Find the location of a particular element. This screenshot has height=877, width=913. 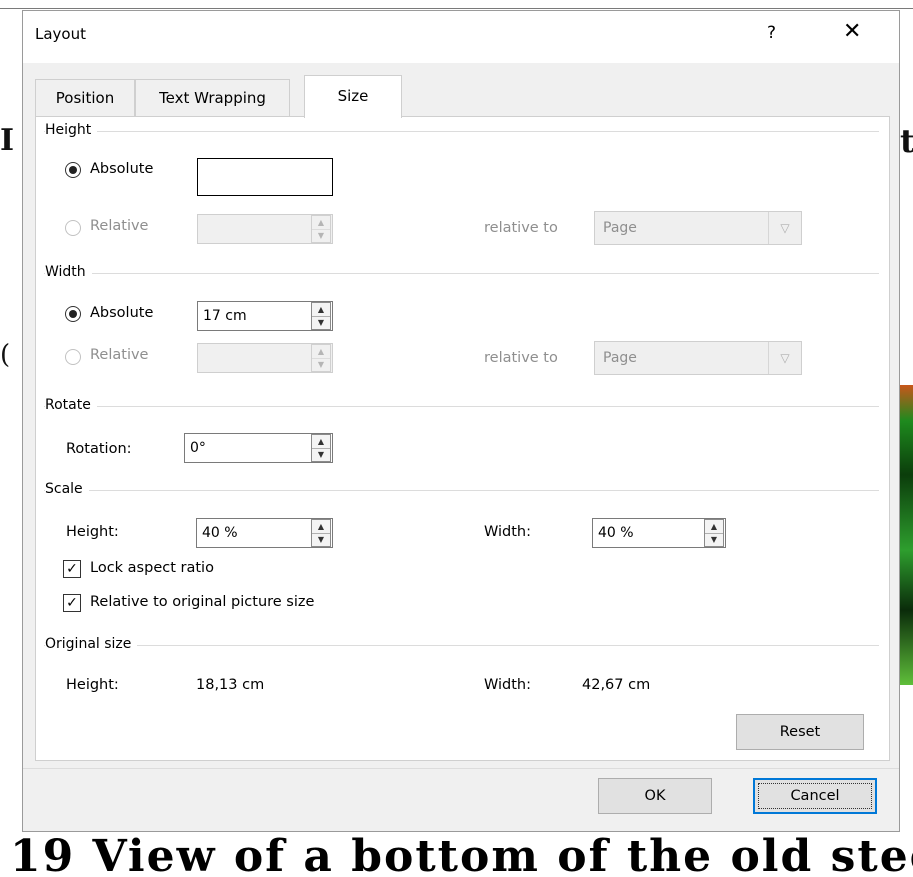

width-relative-to-value: Page is located at coordinates (620, 358).